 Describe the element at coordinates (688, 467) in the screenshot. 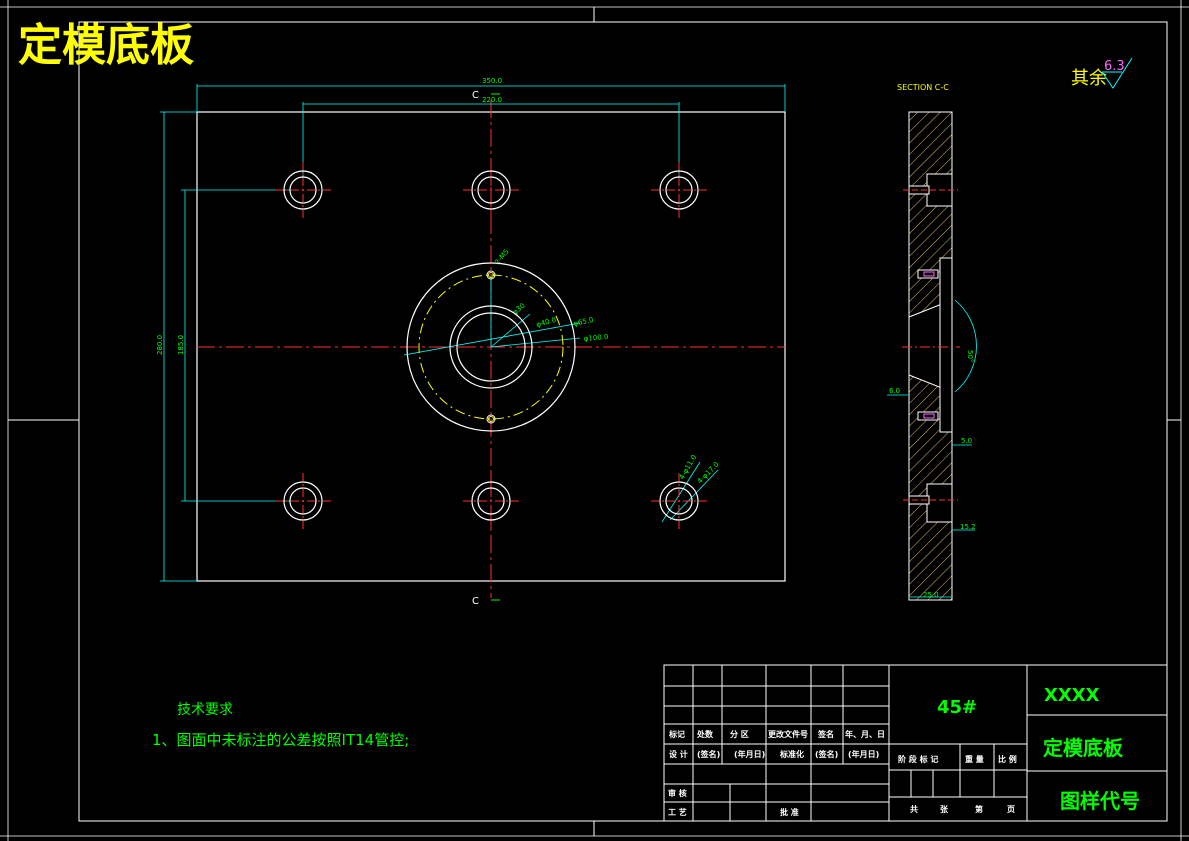

I see `dim-screw-hole-a: 4-φ11.0` at that location.